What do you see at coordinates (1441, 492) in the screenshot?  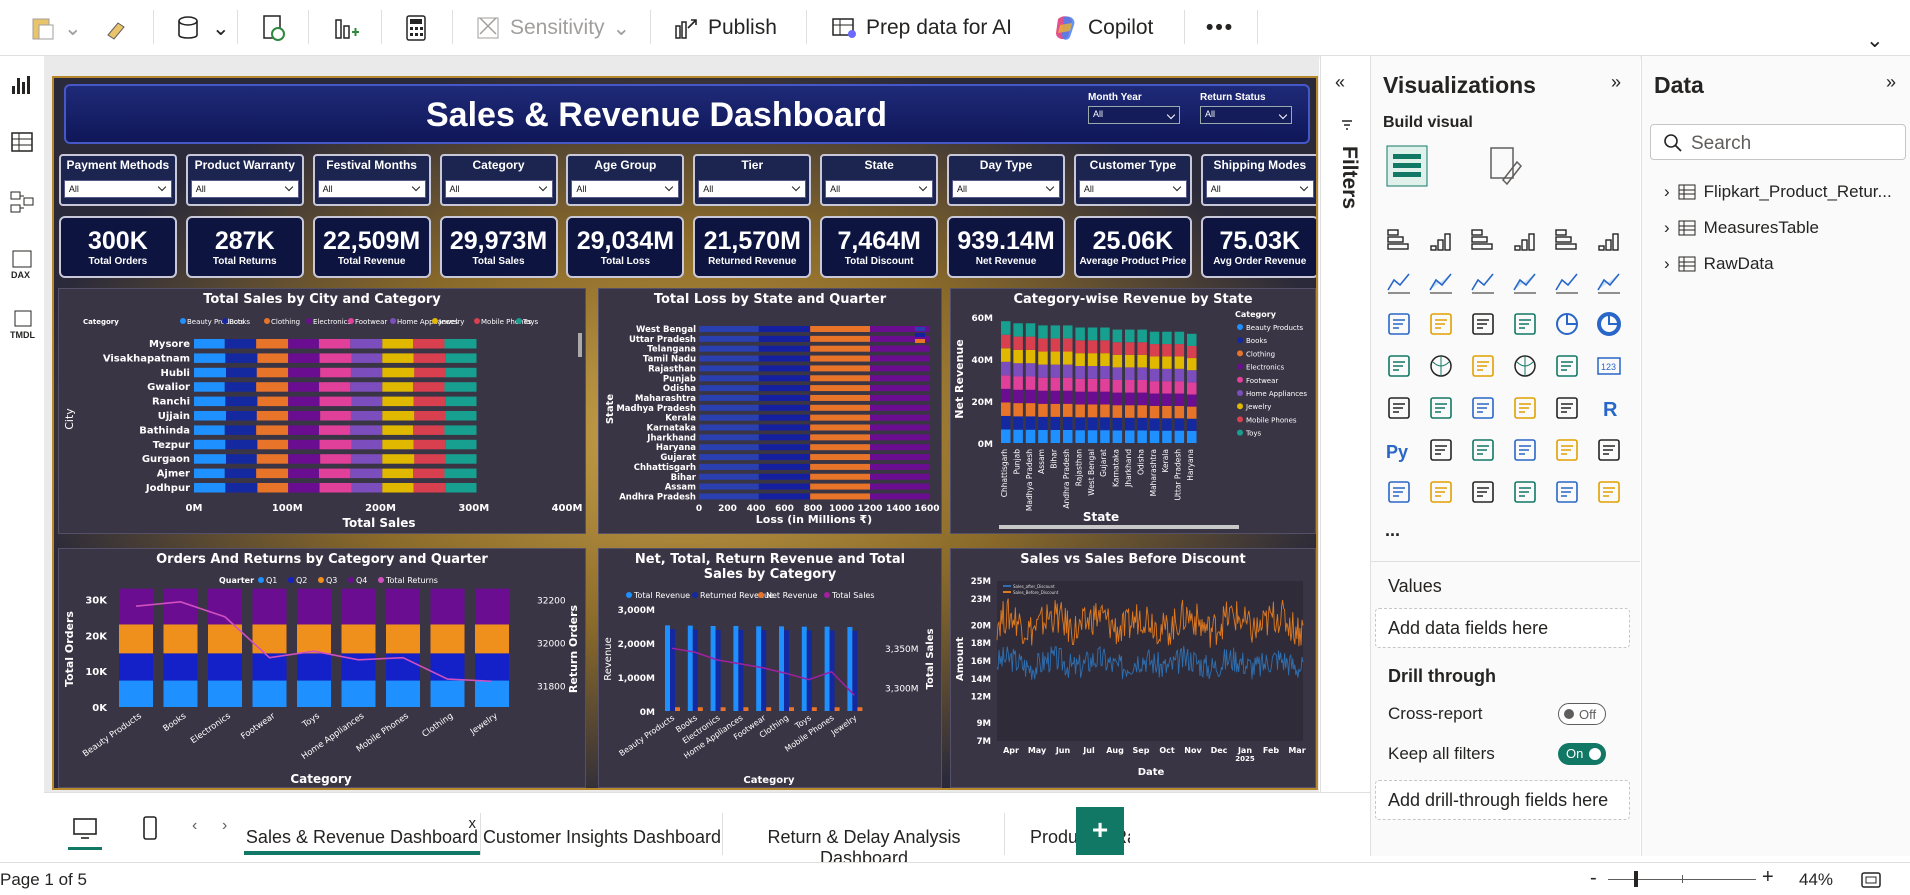 I see `report-builder-icon` at bounding box center [1441, 492].